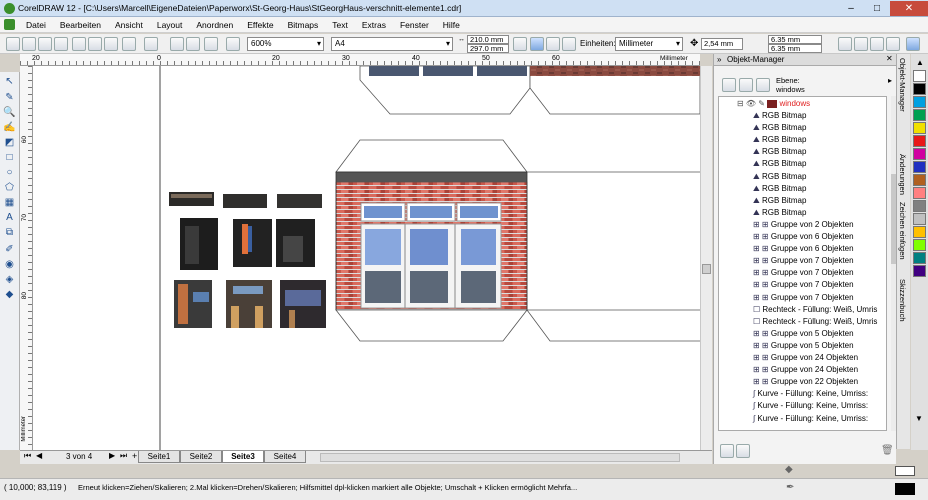 The width and height of the screenshot is (928, 500). I want to click on freehand-tool-icon: ✍, so click(9, 128).